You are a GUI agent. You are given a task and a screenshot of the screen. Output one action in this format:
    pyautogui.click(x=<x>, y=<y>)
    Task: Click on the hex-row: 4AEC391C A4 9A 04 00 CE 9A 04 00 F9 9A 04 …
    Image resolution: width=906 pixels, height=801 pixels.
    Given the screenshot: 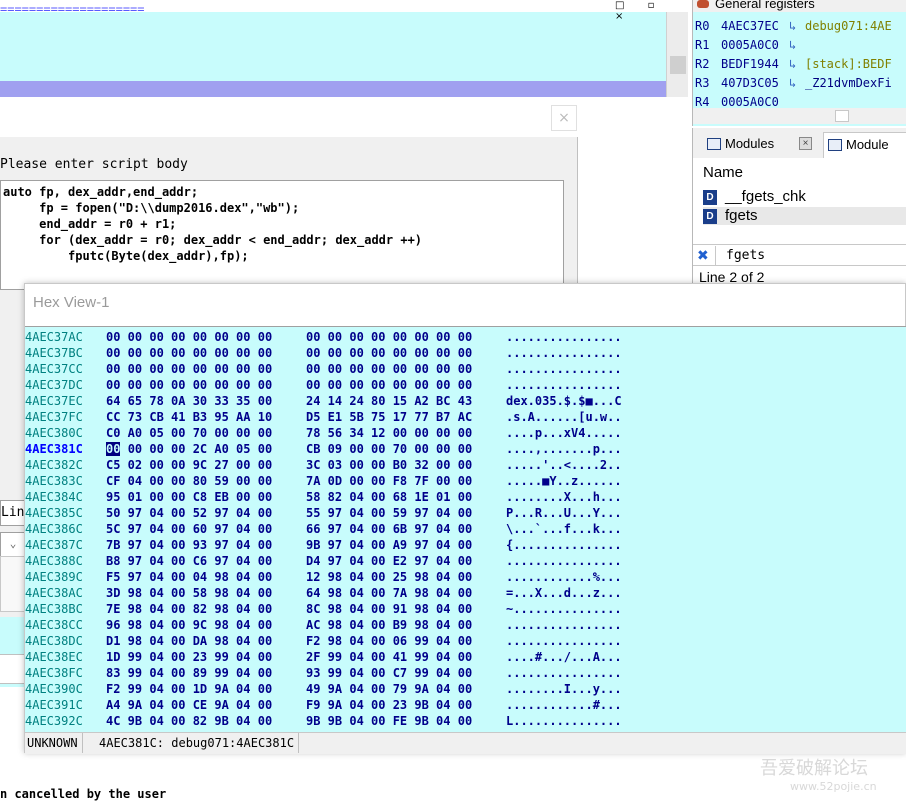 What is the action you would take?
    pyautogui.click(x=465, y=705)
    